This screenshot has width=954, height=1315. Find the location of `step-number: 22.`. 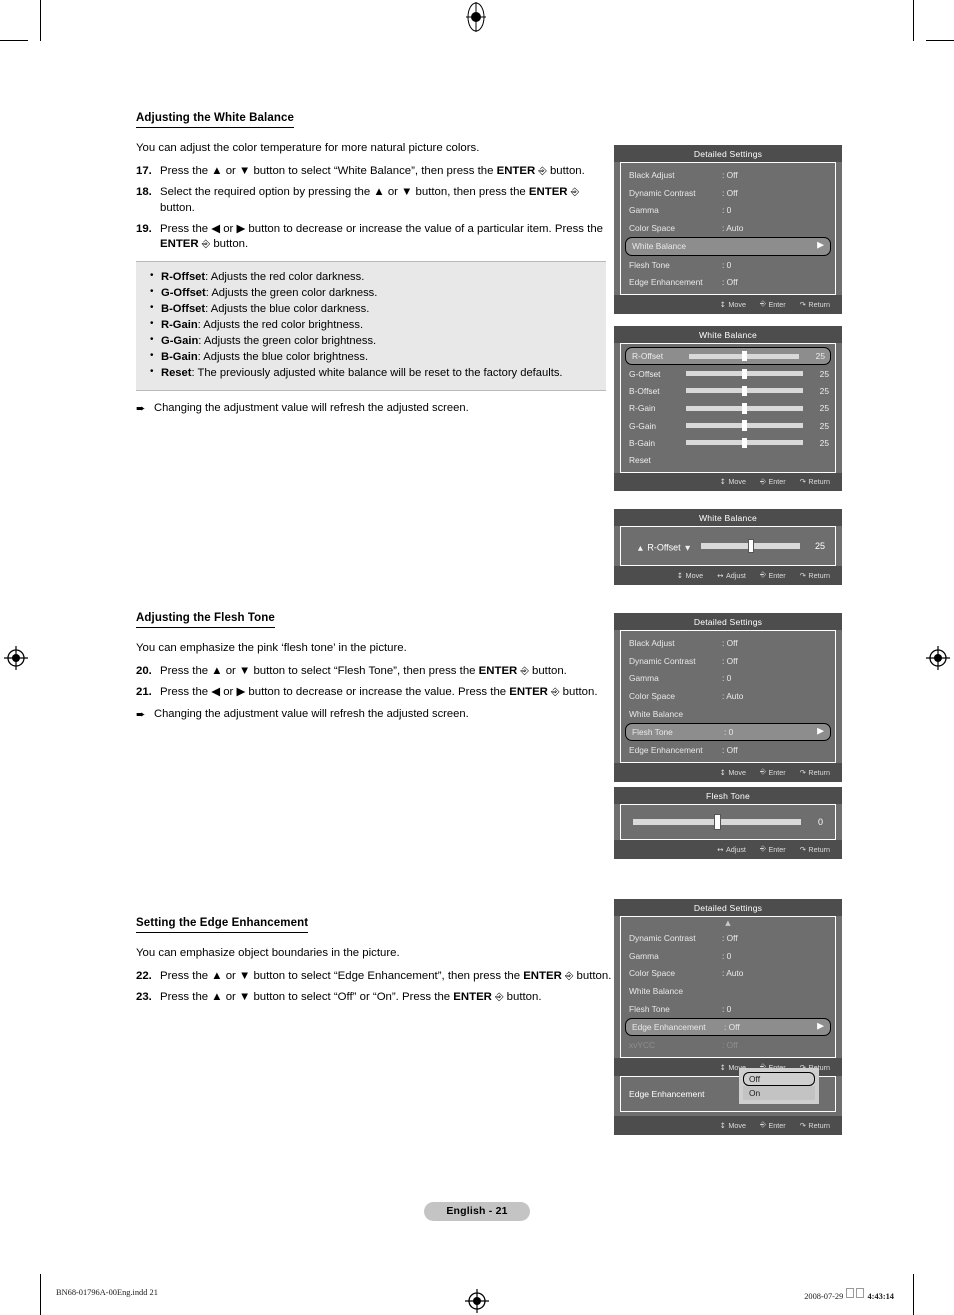

step-number: 22. is located at coordinates (144, 976).